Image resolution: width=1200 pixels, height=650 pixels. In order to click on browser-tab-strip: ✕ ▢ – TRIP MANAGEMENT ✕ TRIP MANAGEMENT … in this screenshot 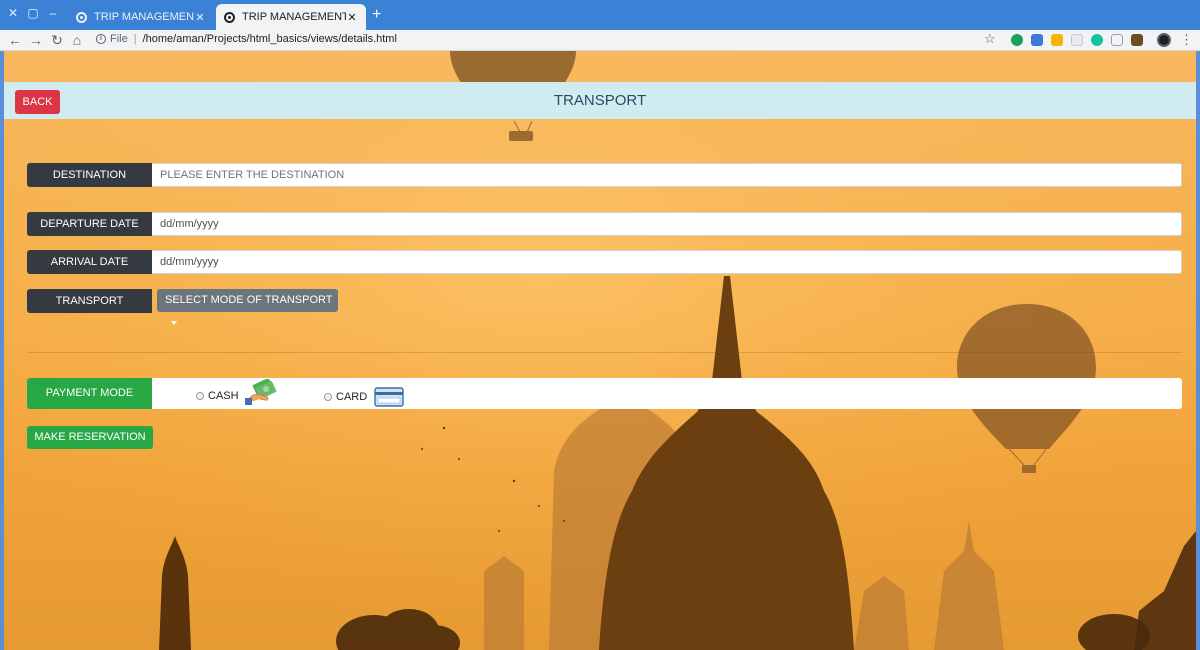, I will do `click(600, 15)`.